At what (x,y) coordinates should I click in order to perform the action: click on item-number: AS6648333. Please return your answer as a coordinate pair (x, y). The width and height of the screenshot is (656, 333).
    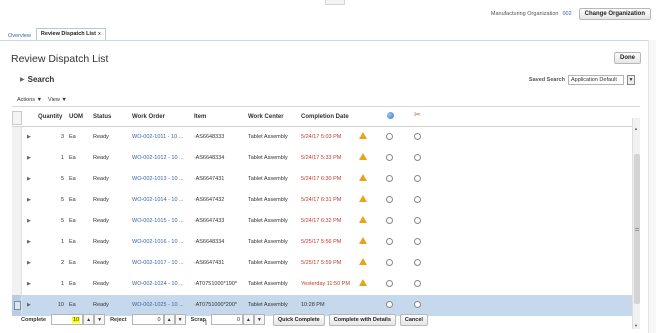
    Looking at the image, I should click on (210, 137).